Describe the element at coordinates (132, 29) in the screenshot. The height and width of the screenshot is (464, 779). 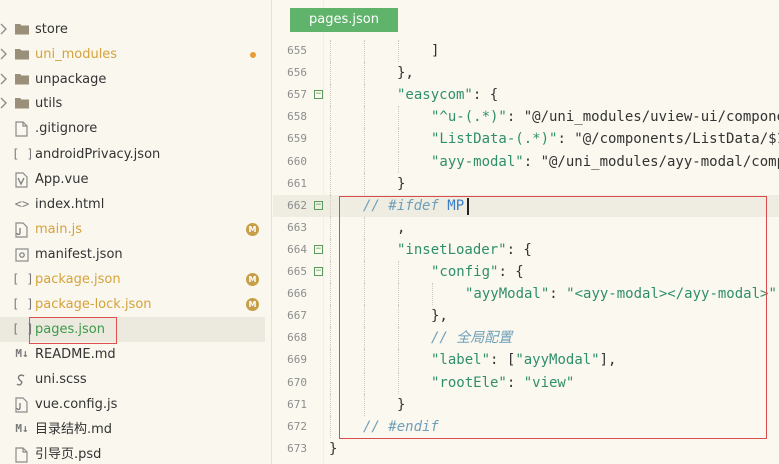
I see `file-tree-item: store` at that location.